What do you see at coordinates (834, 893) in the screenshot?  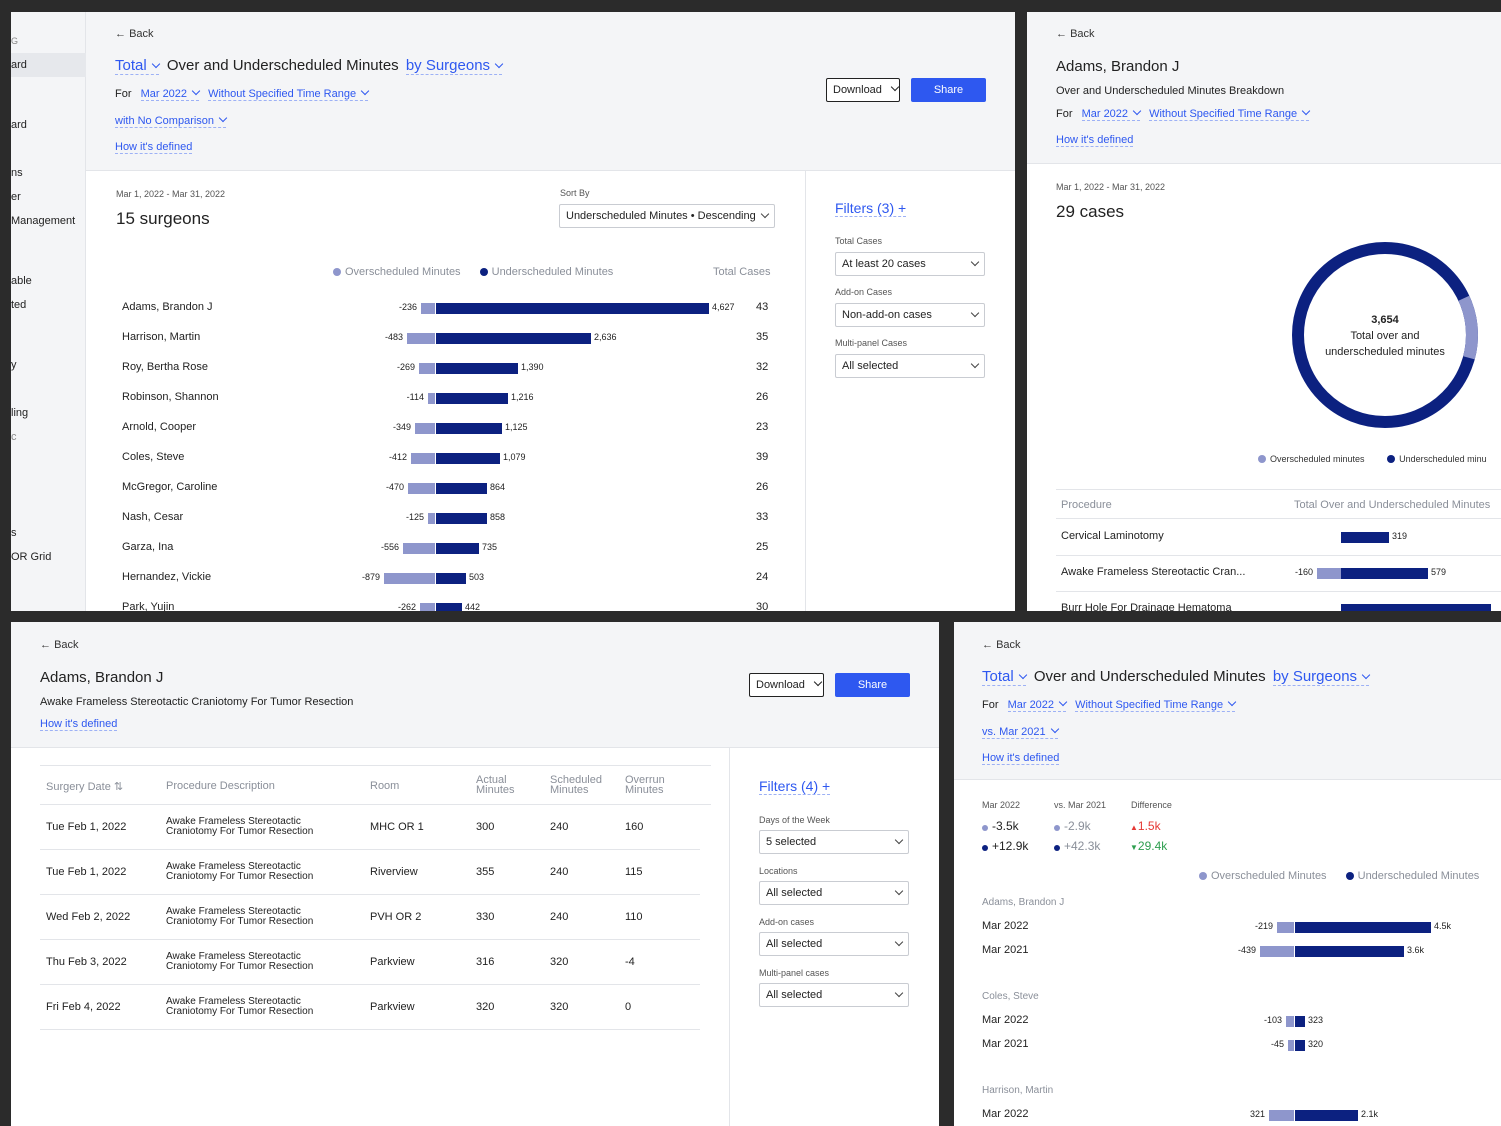 I see `locations-select: All selected` at bounding box center [834, 893].